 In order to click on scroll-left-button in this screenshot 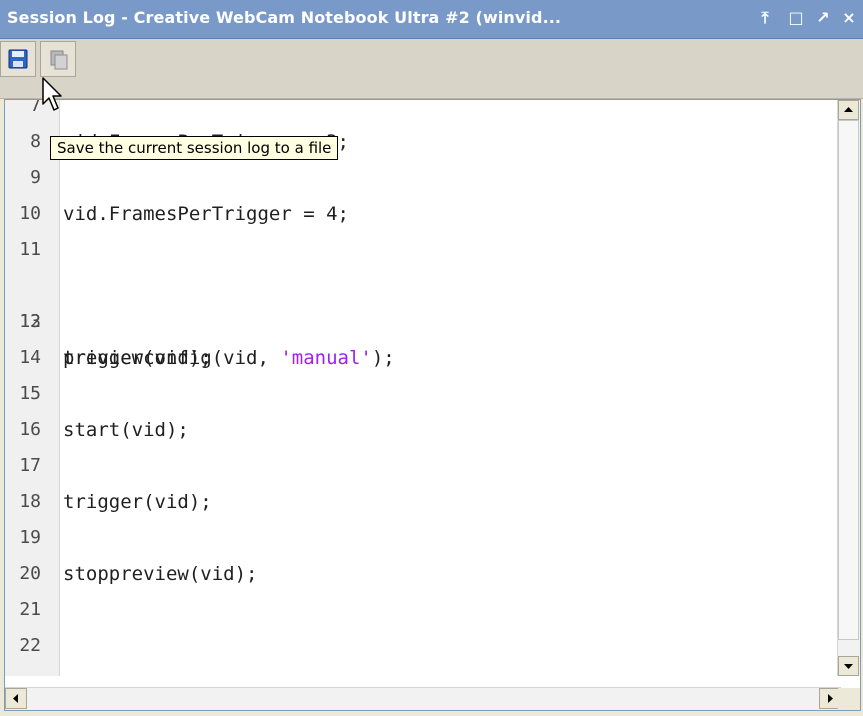, I will do `click(16, 698)`.